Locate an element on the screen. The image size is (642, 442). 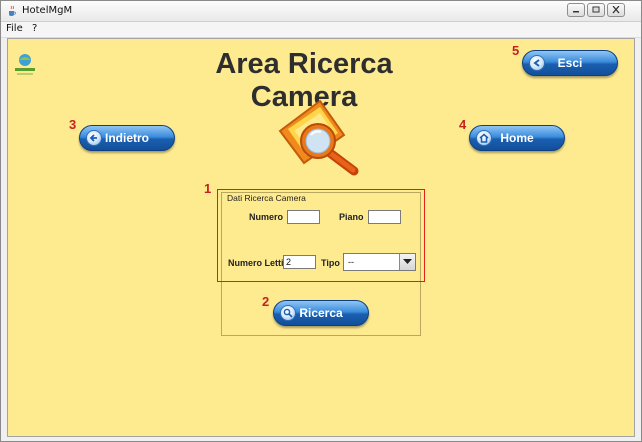
esci-button-label: Esci is located at coordinates (570, 63).